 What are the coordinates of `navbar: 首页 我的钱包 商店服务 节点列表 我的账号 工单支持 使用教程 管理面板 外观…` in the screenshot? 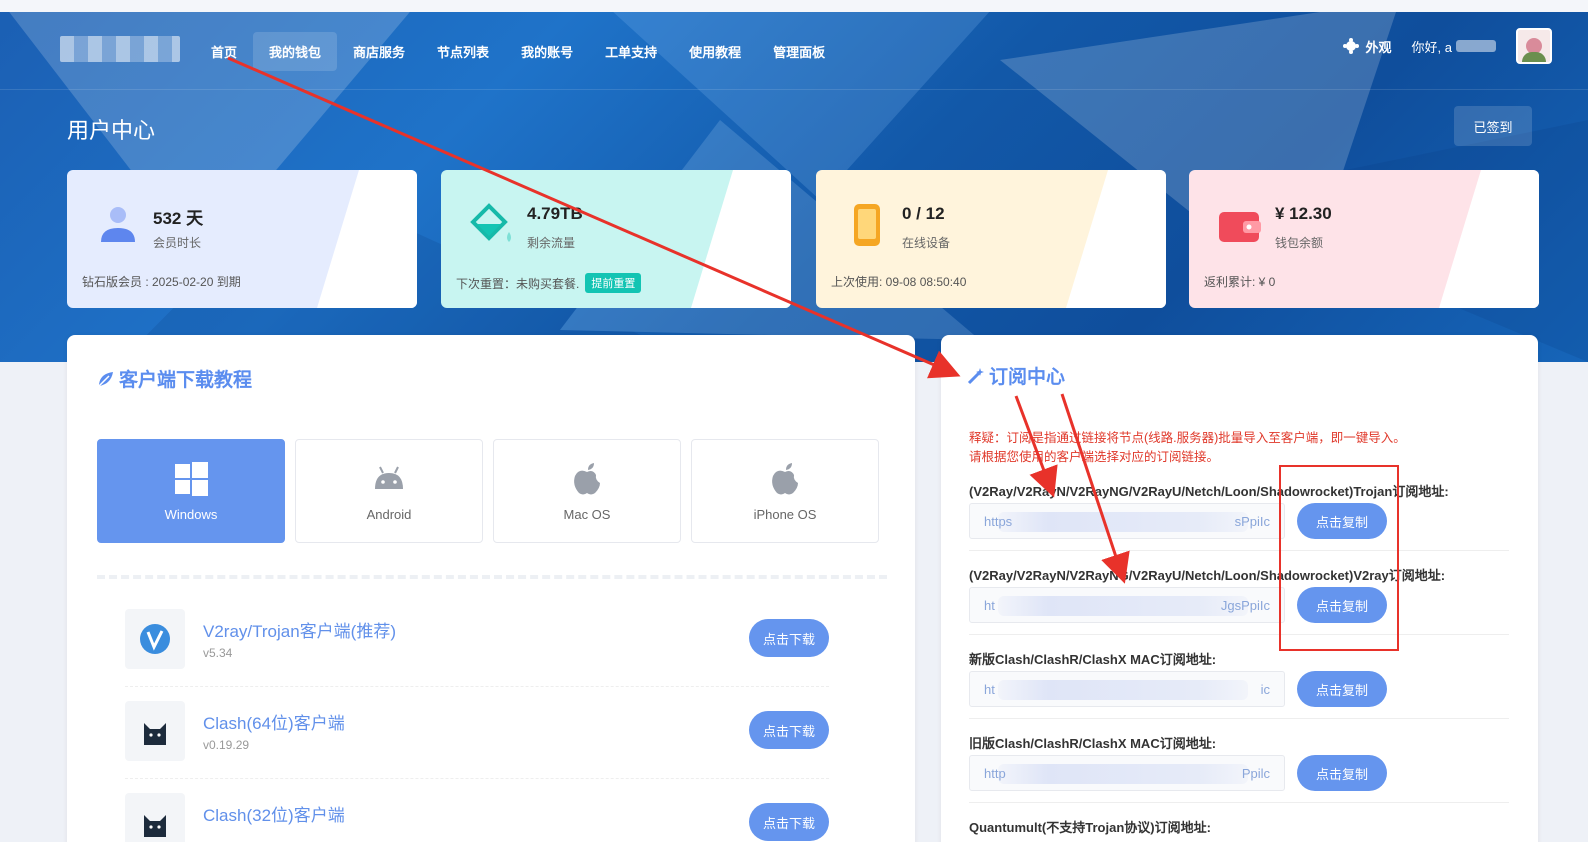 It's located at (794, 51).